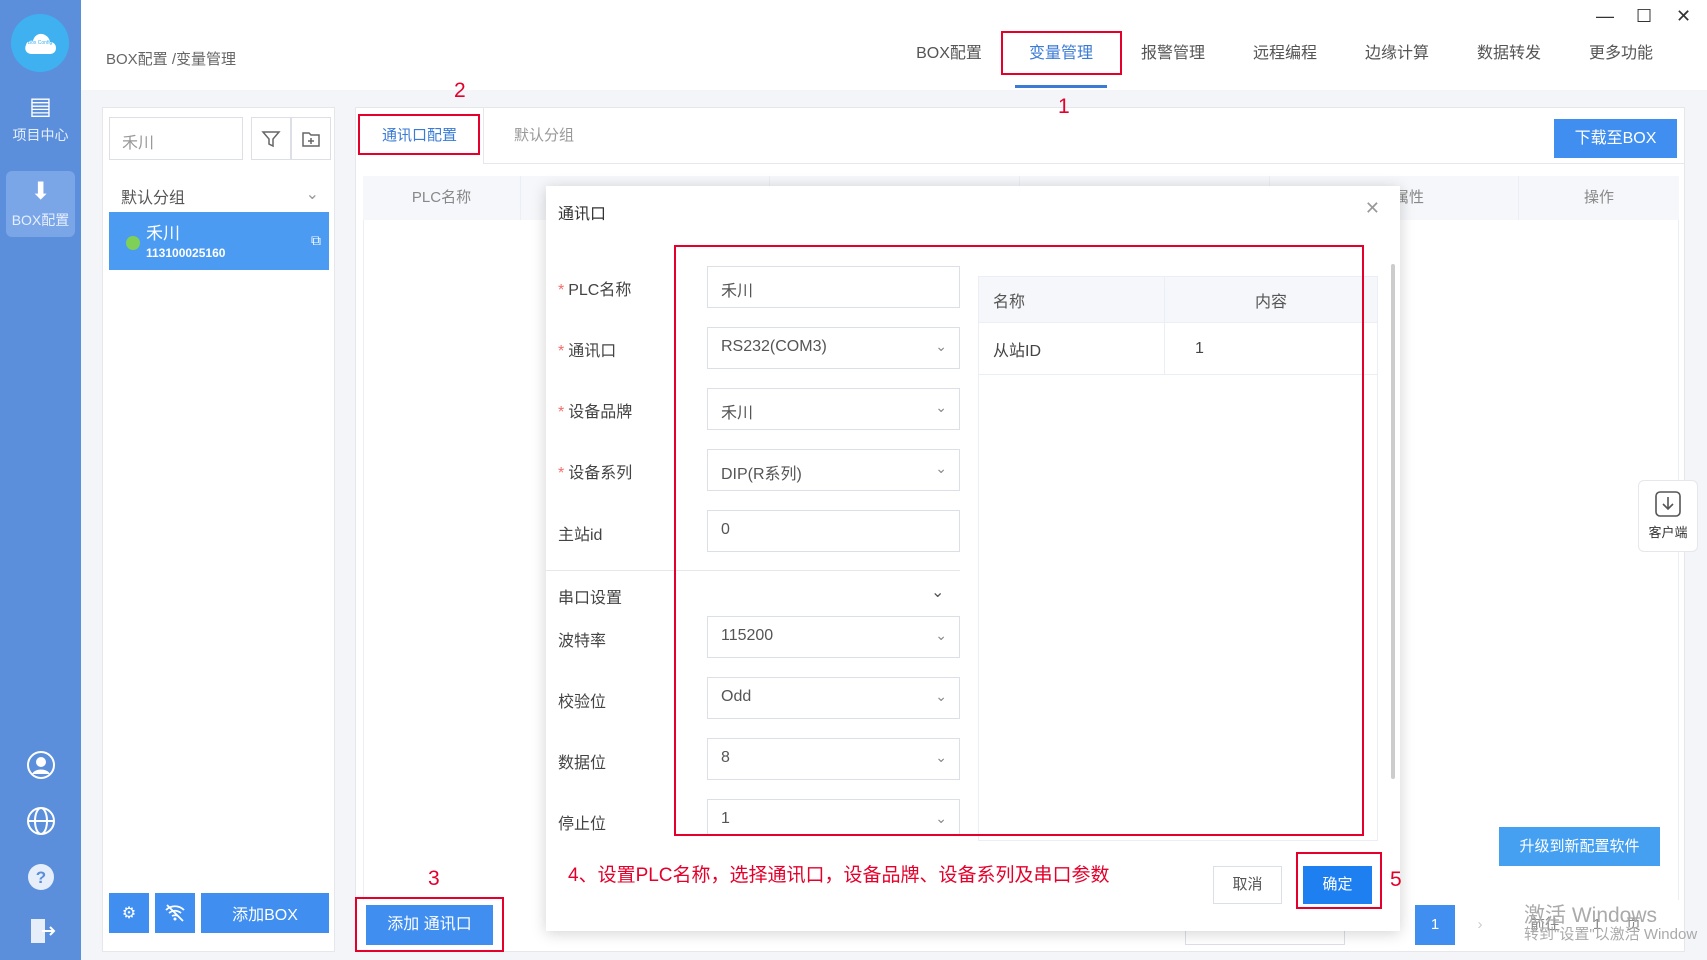 The width and height of the screenshot is (1707, 960). I want to click on rail-item-box-config: ⬇ BOX配置, so click(40, 204).